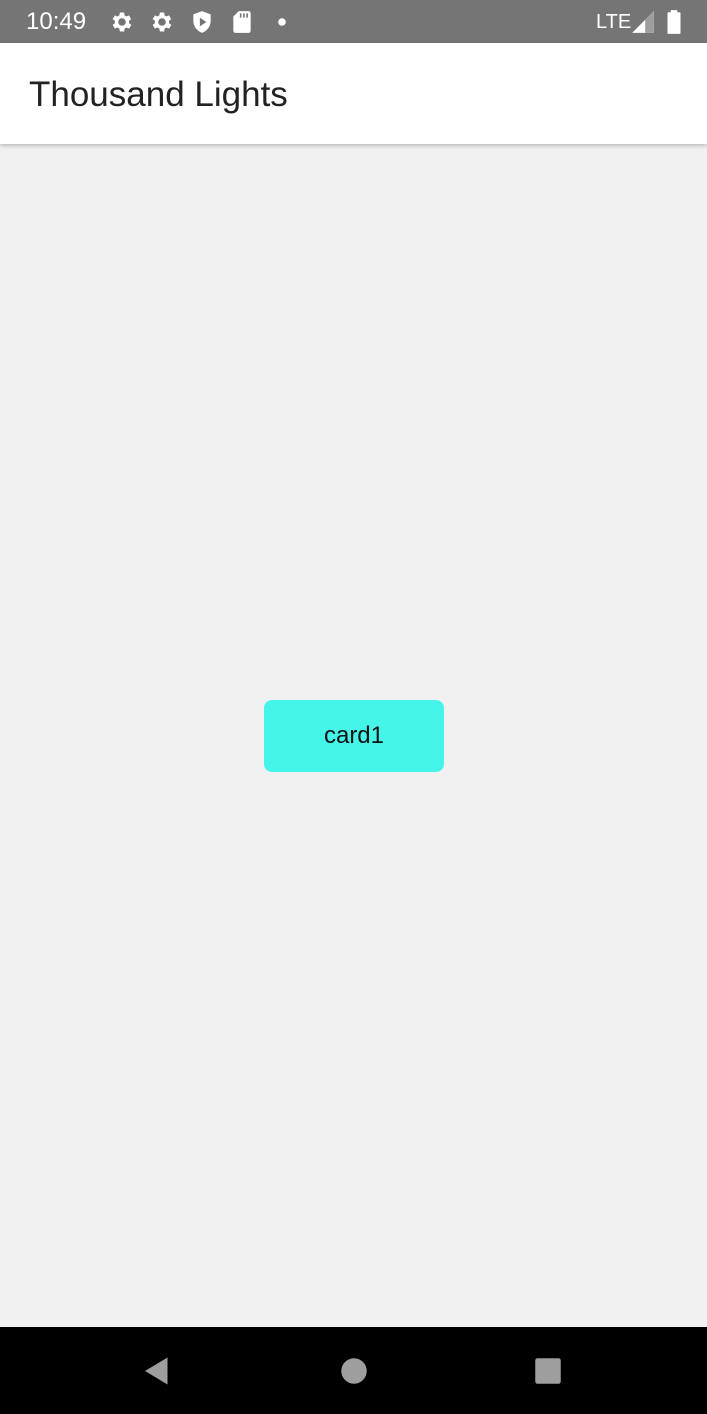  I want to click on status-time: 10:49, so click(56, 21).